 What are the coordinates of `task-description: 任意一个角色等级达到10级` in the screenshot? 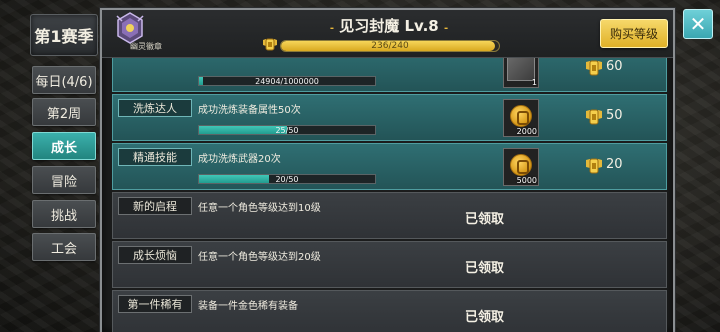 It's located at (259, 208).